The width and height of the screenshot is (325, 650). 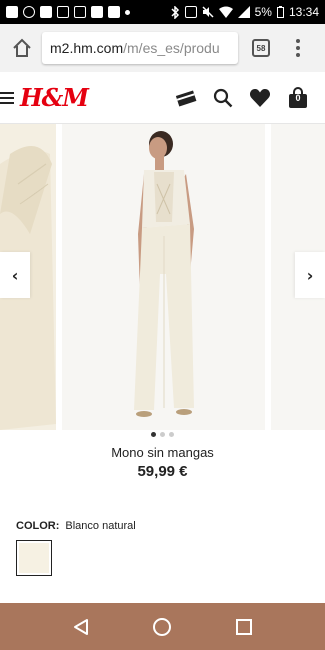 What do you see at coordinates (38, 526) in the screenshot?
I see `color-label: COLOR:` at bounding box center [38, 526].